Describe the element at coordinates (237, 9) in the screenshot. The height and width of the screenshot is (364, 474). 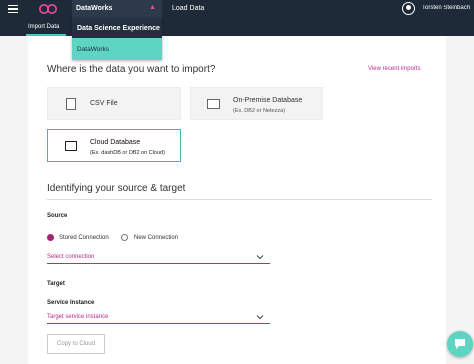
I see `top-bar: DataWorks ▲ Load Data Torsten Steinbach` at that location.